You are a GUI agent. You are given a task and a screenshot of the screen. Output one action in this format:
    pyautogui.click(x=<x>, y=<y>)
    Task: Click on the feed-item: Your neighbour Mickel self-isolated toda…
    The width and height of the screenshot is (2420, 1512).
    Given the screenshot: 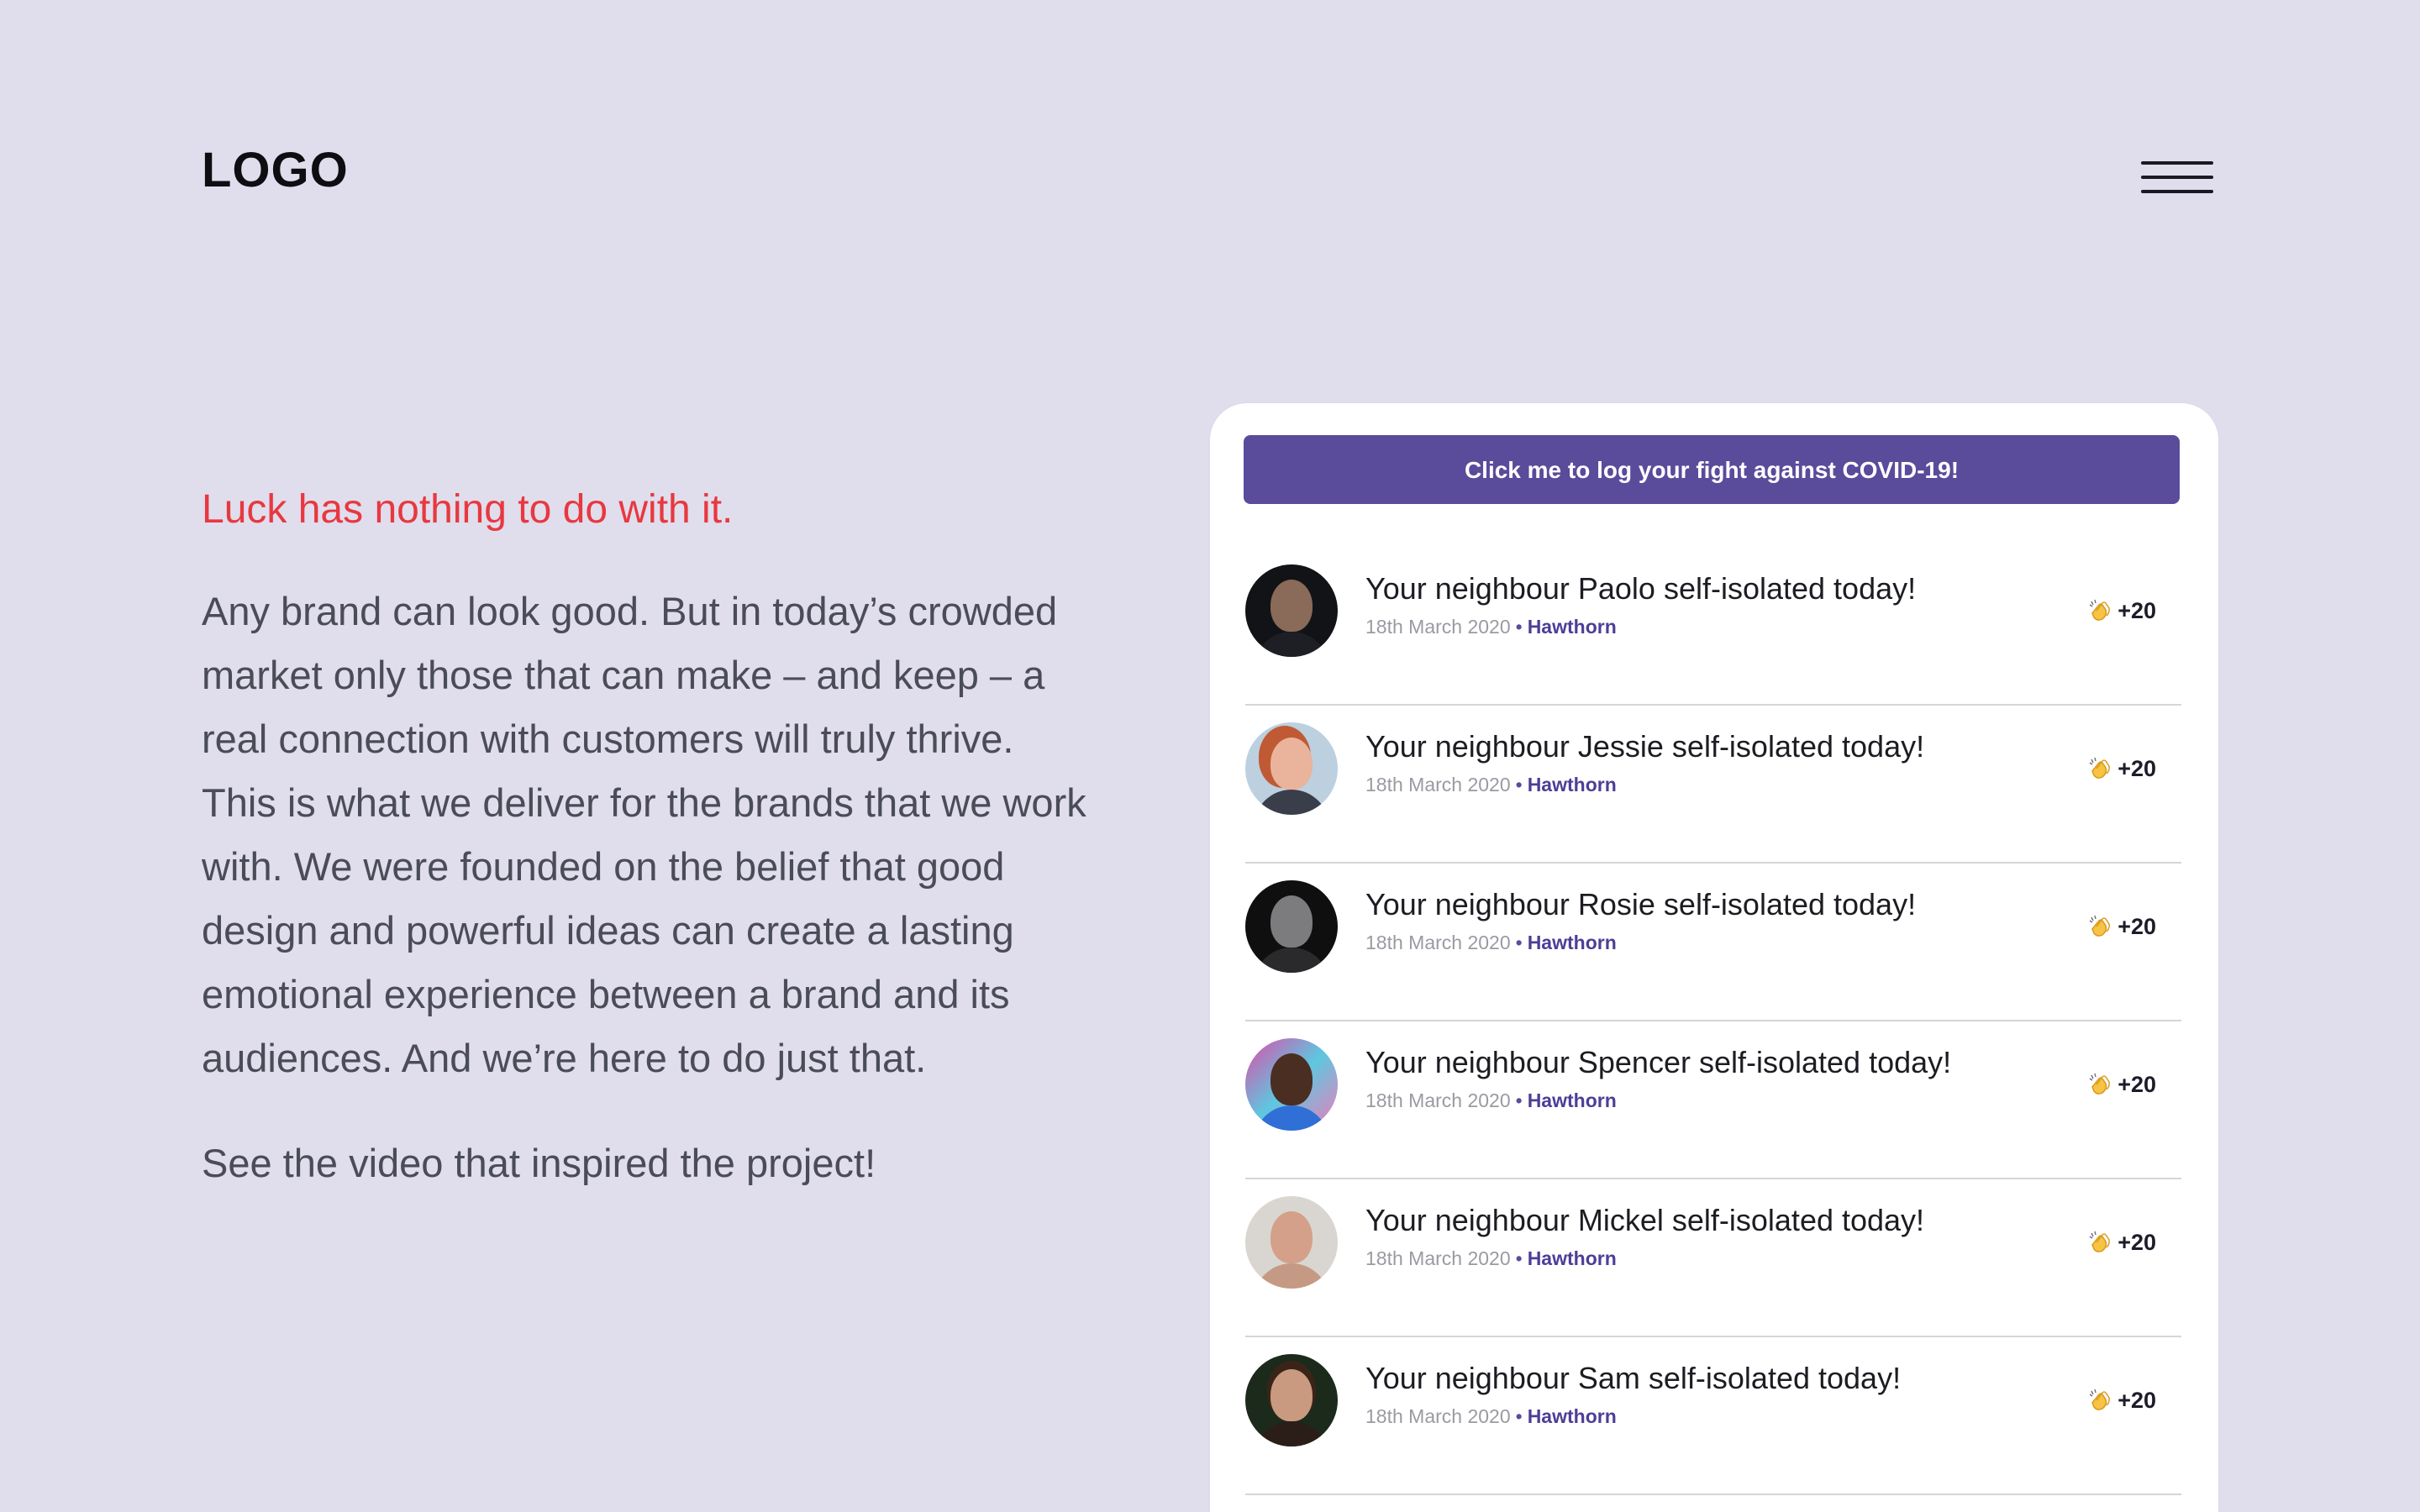 What is the action you would take?
    pyautogui.click(x=1713, y=1258)
    